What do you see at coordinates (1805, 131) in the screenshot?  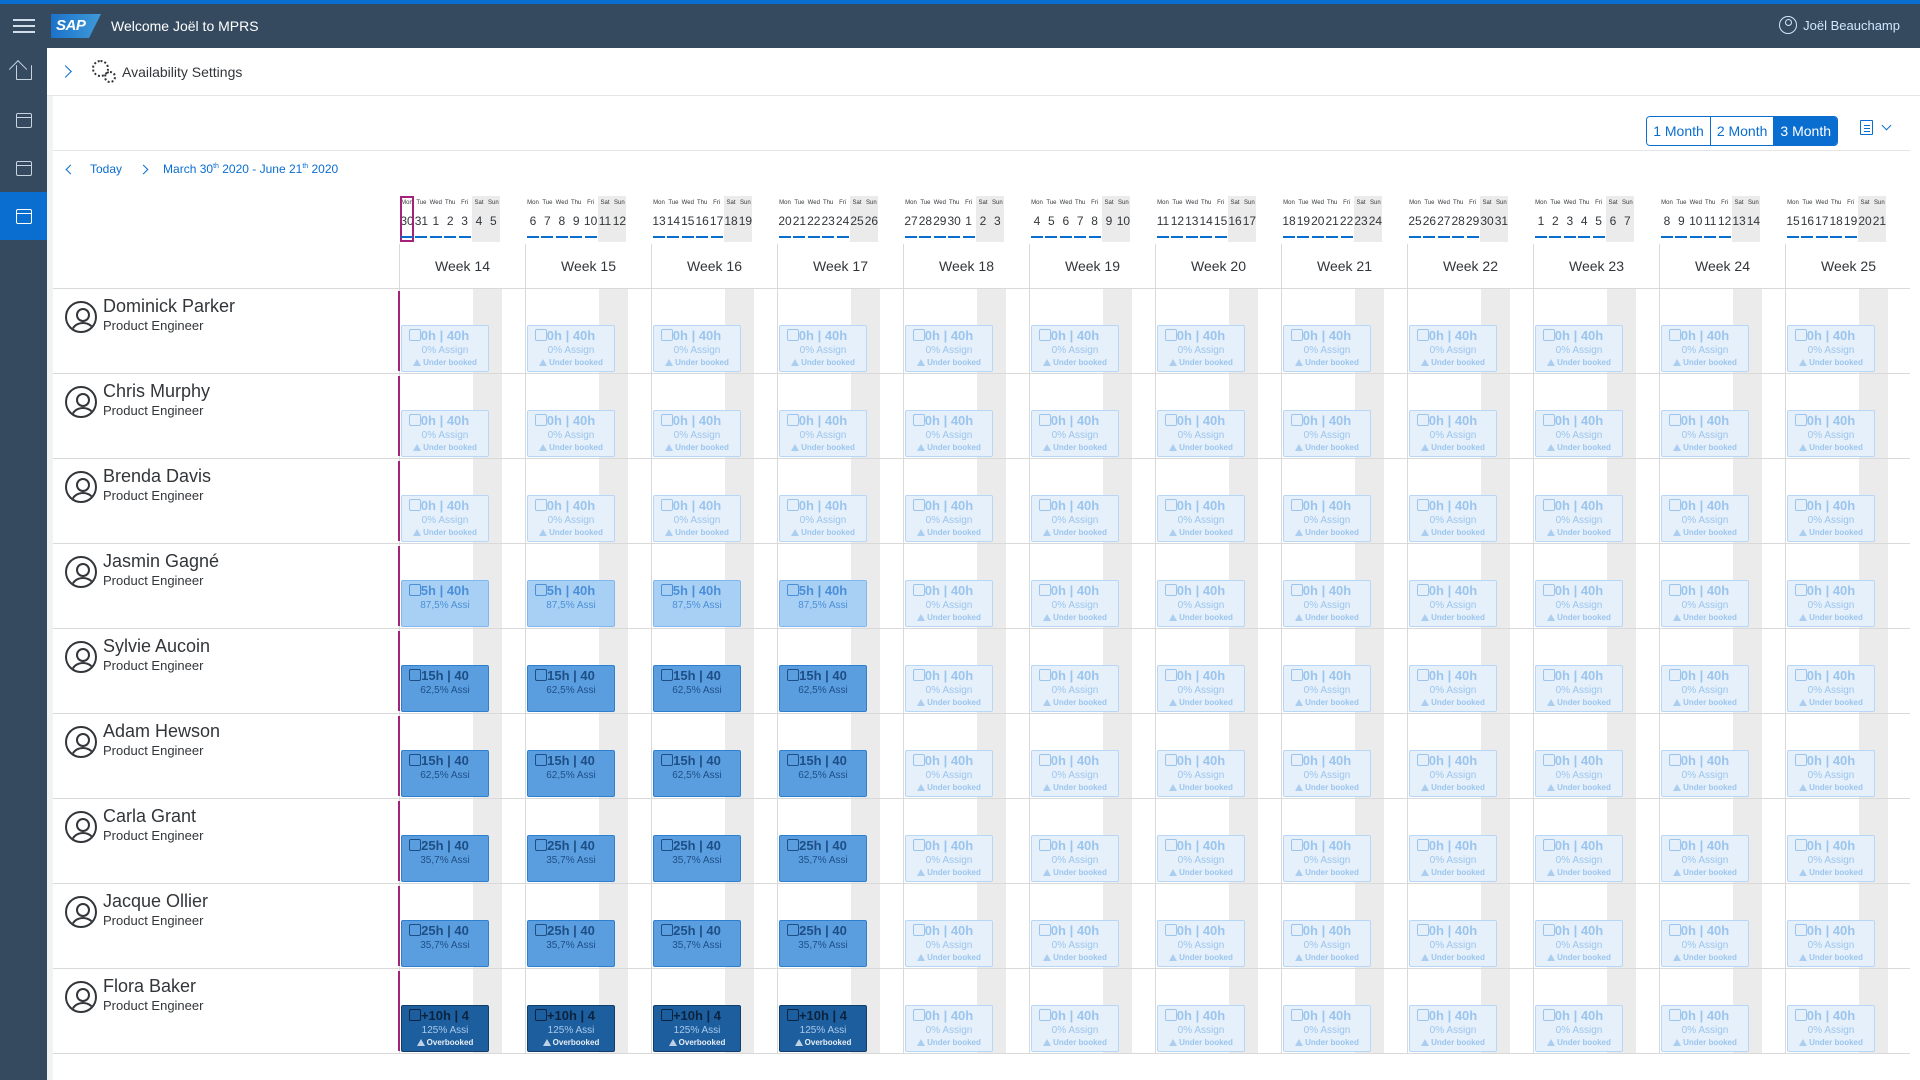 I see `range-button-3-month: 3 Month` at bounding box center [1805, 131].